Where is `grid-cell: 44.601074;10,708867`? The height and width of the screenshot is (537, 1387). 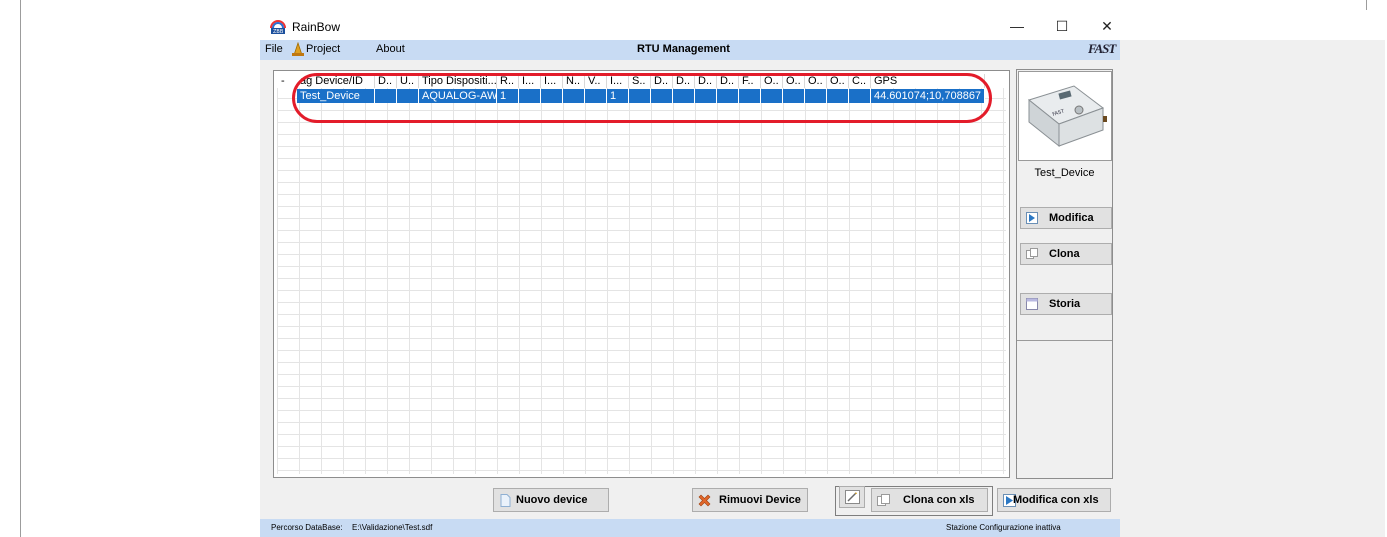
grid-cell: 44.601074;10,708867 is located at coordinates (928, 96).